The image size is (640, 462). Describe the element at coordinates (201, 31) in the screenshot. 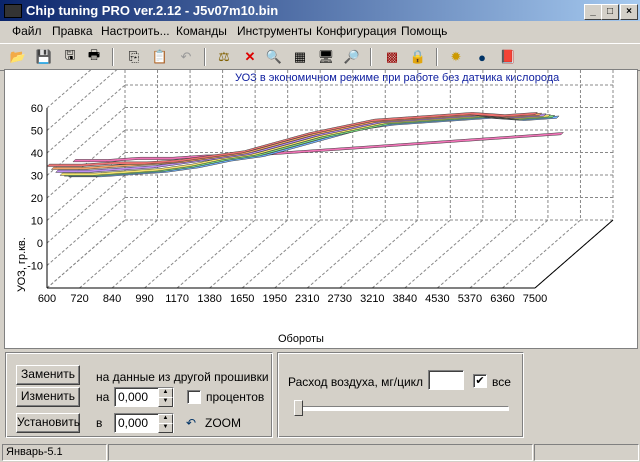

I see `menu-commands: Команды` at that location.